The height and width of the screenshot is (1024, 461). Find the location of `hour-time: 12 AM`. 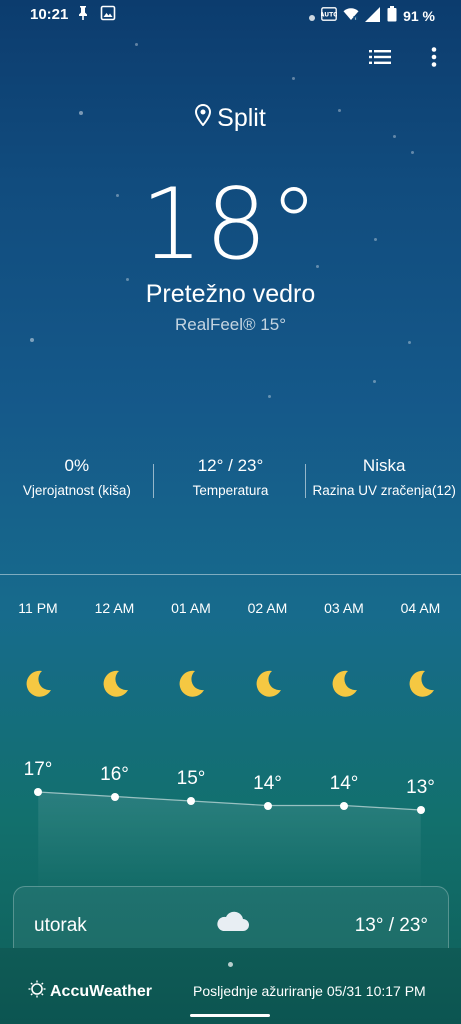

hour-time: 12 AM is located at coordinates (114, 608).